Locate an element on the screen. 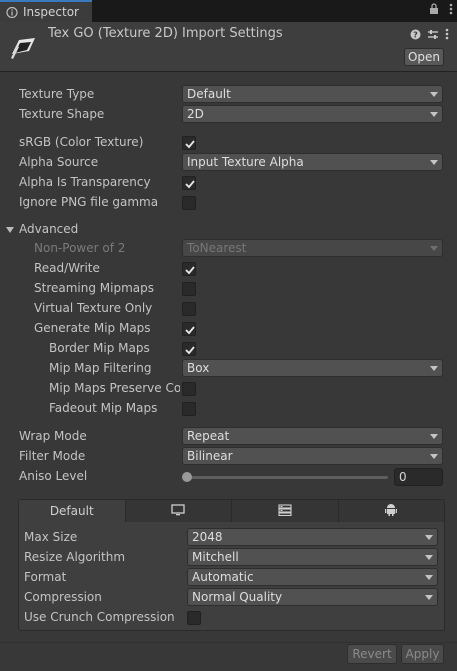 The height and width of the screenshot is (671, 457). tab-inspector: Inspector is located at coordinates (46, 11).